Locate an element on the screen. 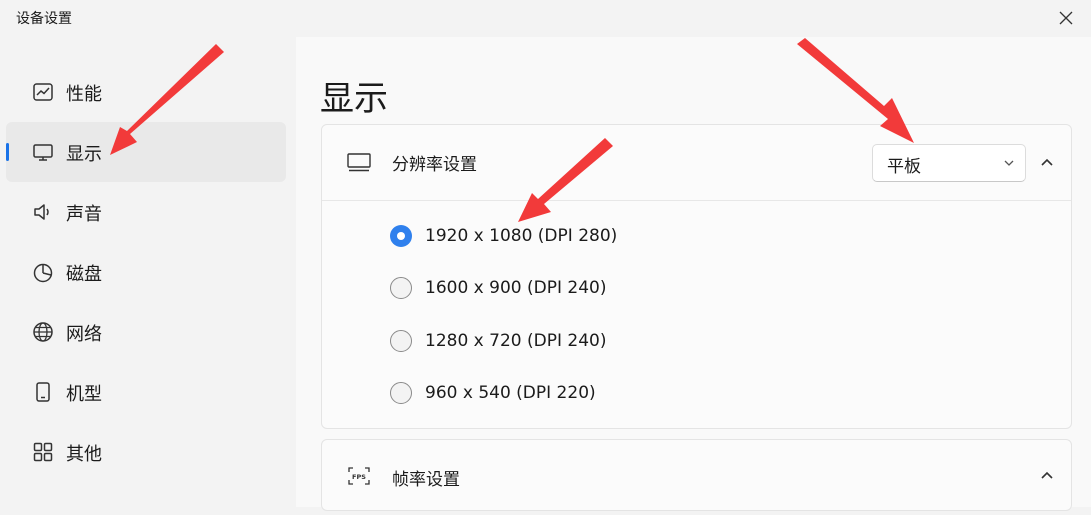 The height and width of the screenshot is (515, 1091). sidebar-item-label: 网络 is located at coordinates (84, 334).